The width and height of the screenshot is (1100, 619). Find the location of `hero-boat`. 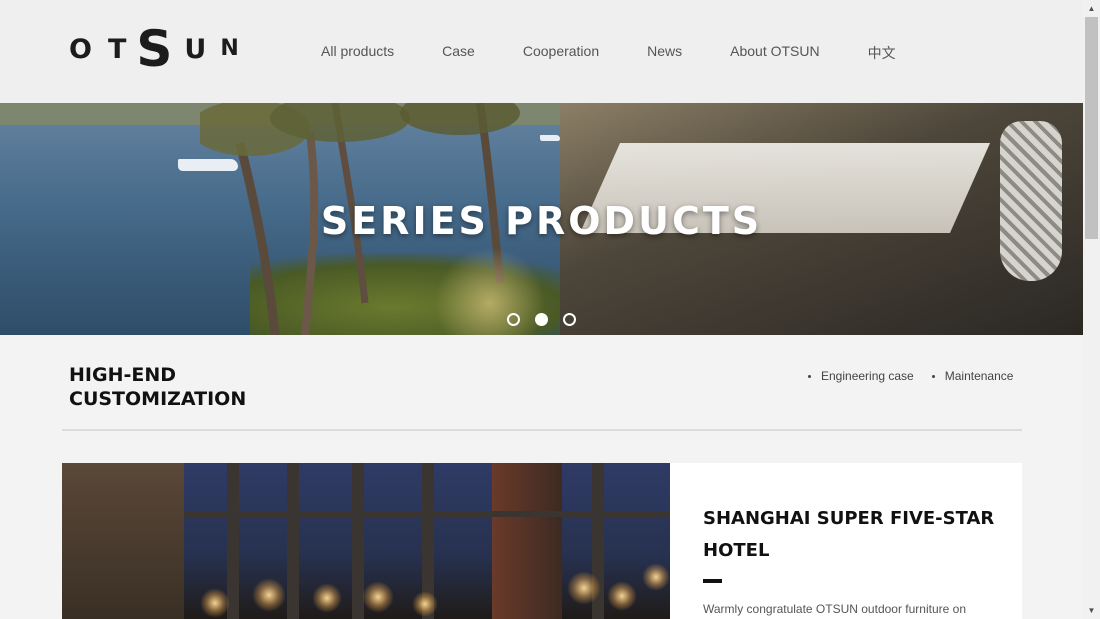

hero-boat is located at coordinates (550, 138).